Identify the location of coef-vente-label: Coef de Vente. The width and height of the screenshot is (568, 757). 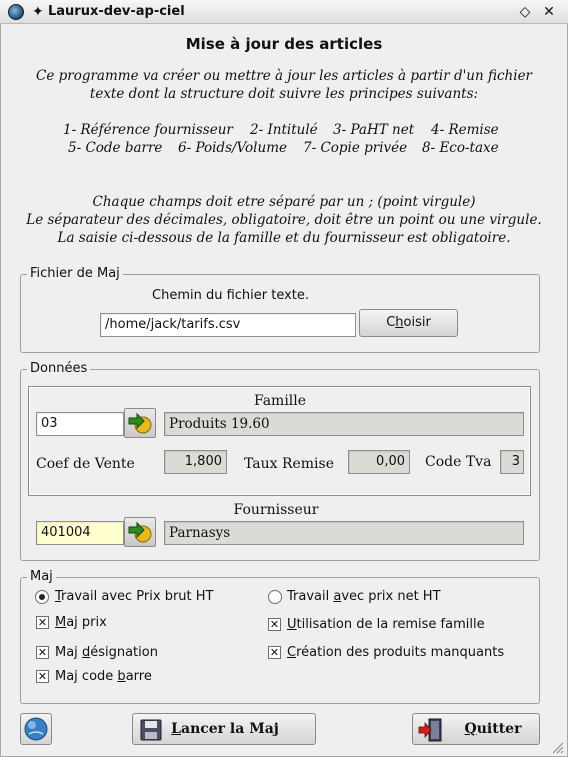
(85, 464).